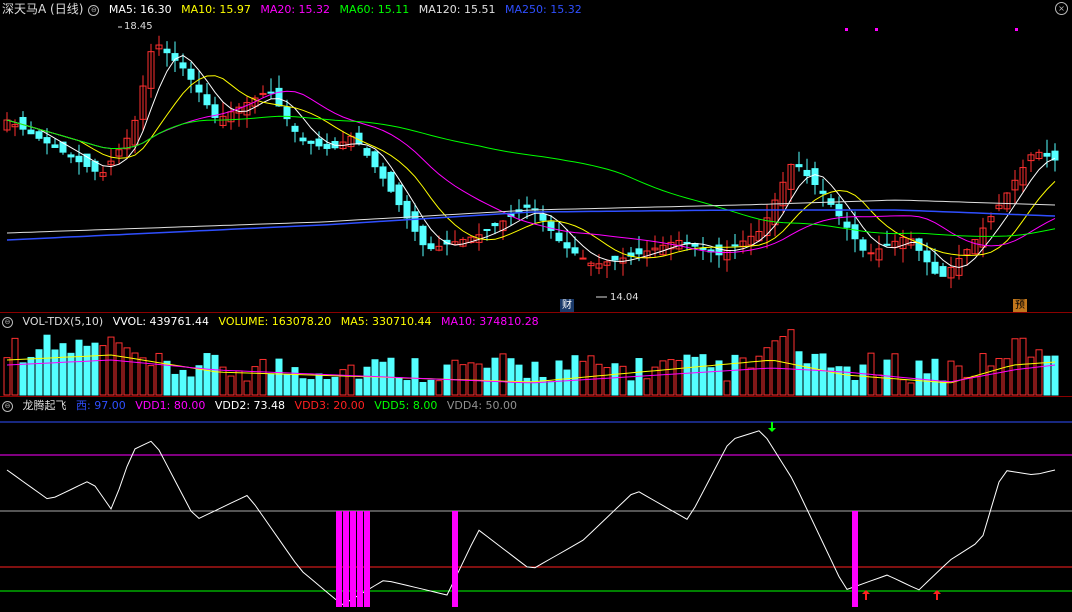 Image resolution: width=1072 pixels, height=612 pixels. What do you see at coordinates (772, 427) in the screenshot?
I see `sell-arrow-icon` at bounding box center [772, 427].